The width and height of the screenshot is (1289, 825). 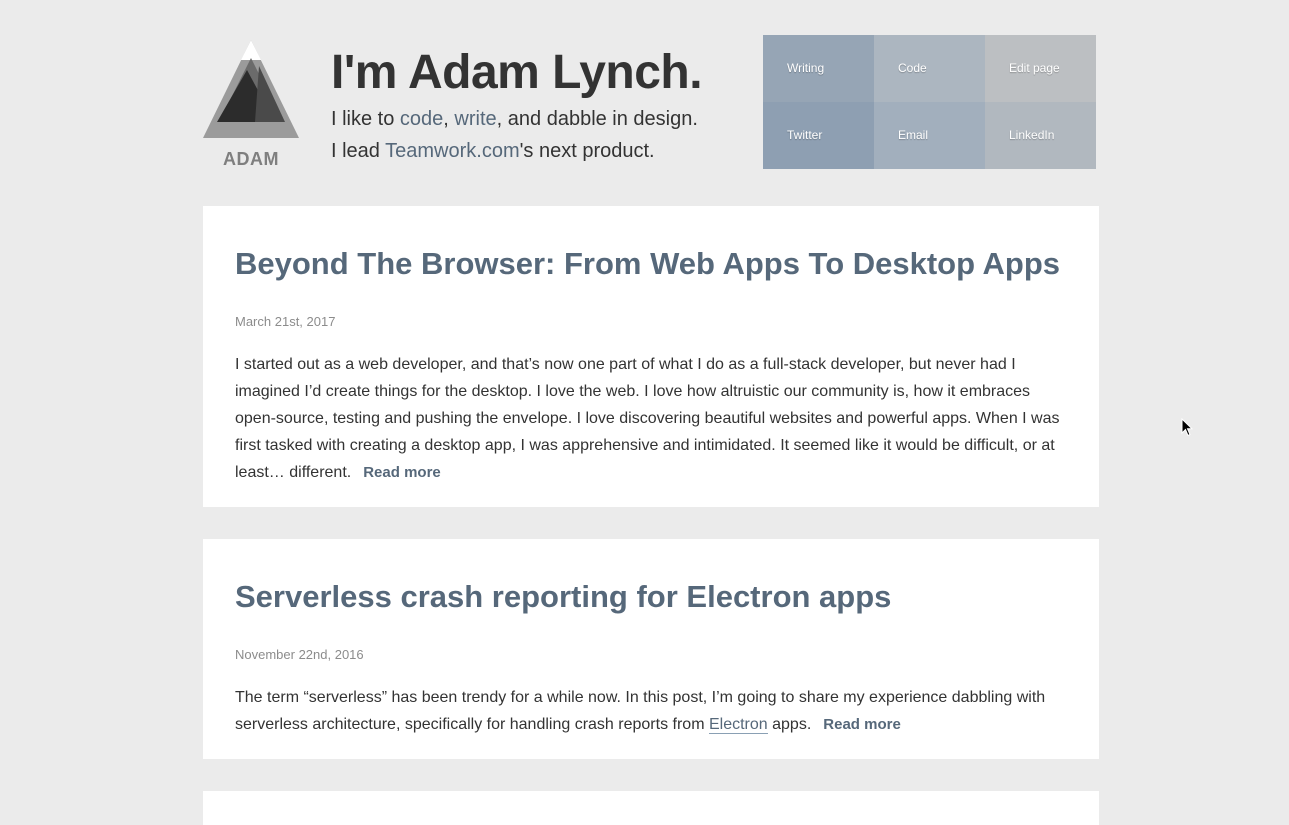 What do you see at coordinates (738, 725) in the screenshot?
I see `electron-link: Electron` at bounding box center [738, 725].